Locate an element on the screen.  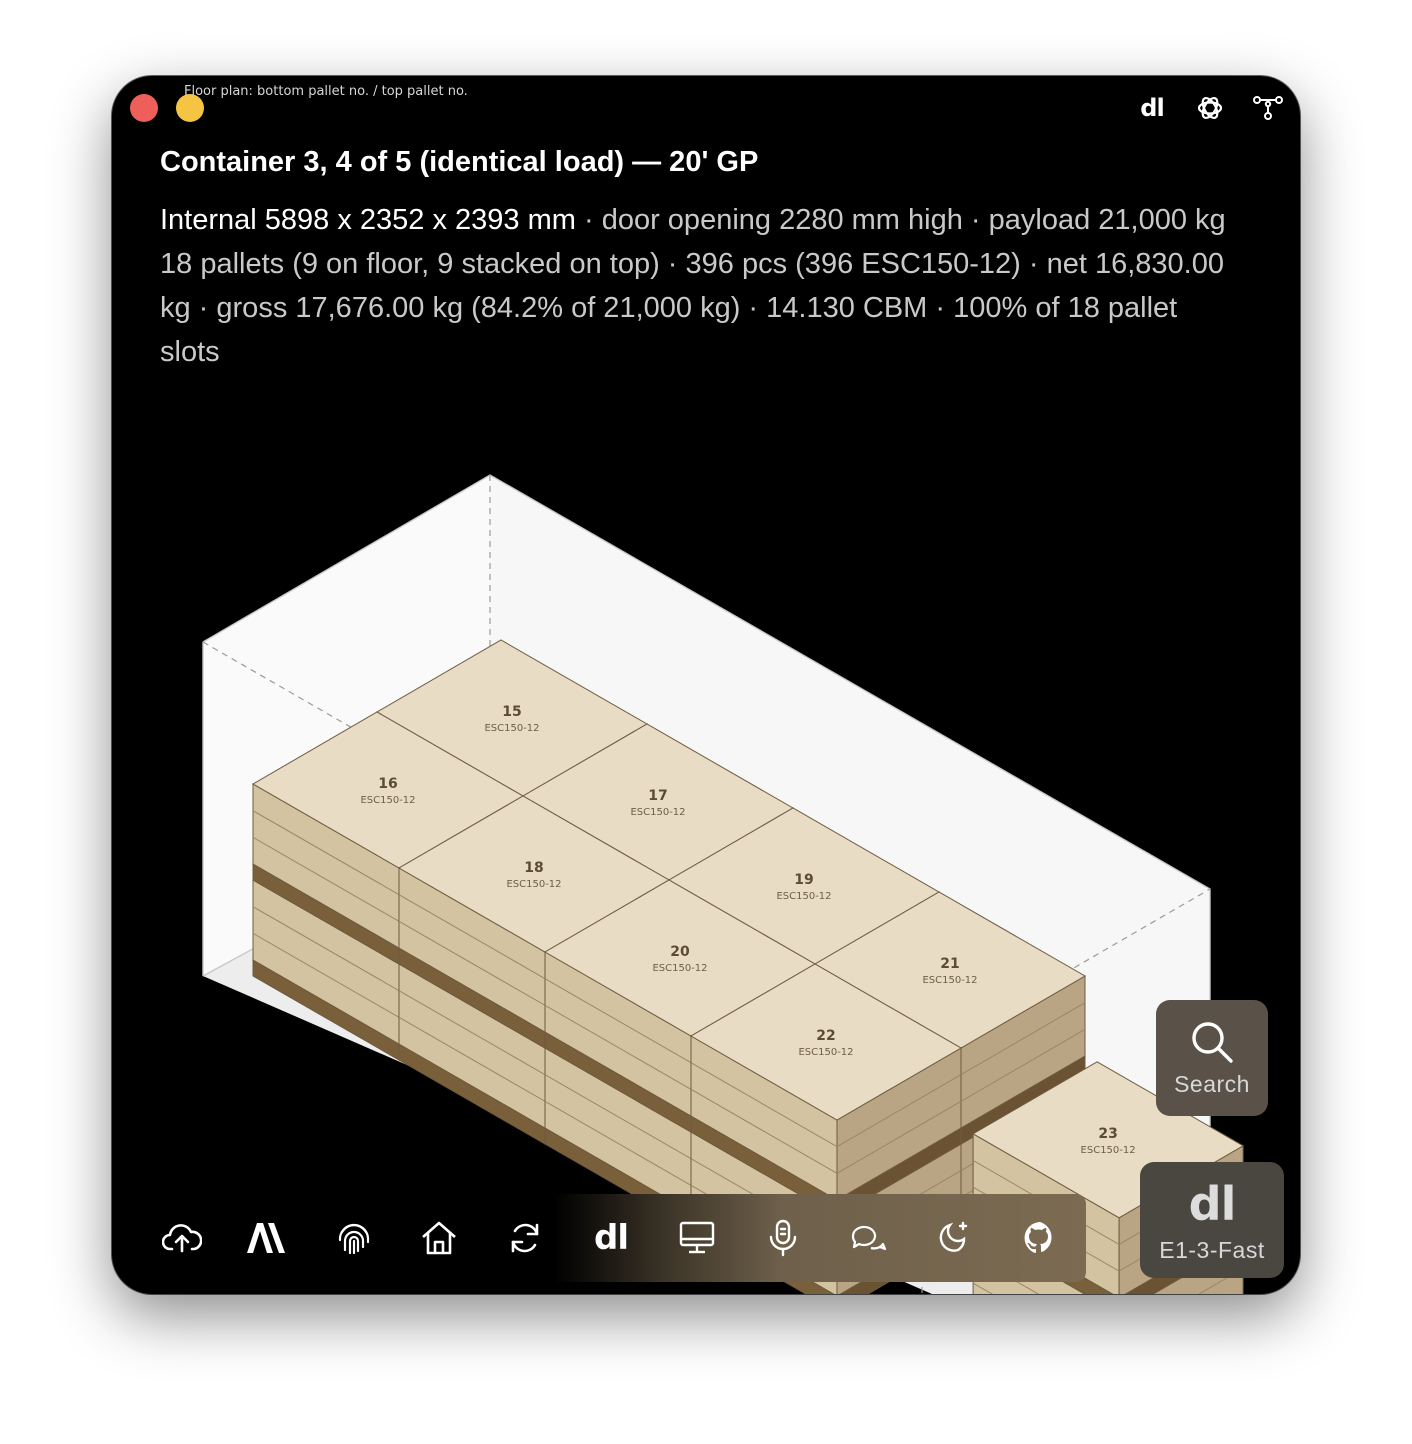
bottom-dock: dl is located at coordinates (611, 1238).